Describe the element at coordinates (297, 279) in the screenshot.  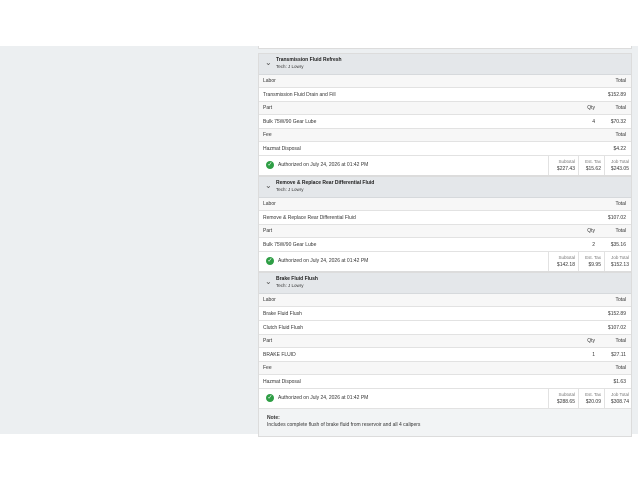
I see `job-title: Brake Fluid Flush` at that location.